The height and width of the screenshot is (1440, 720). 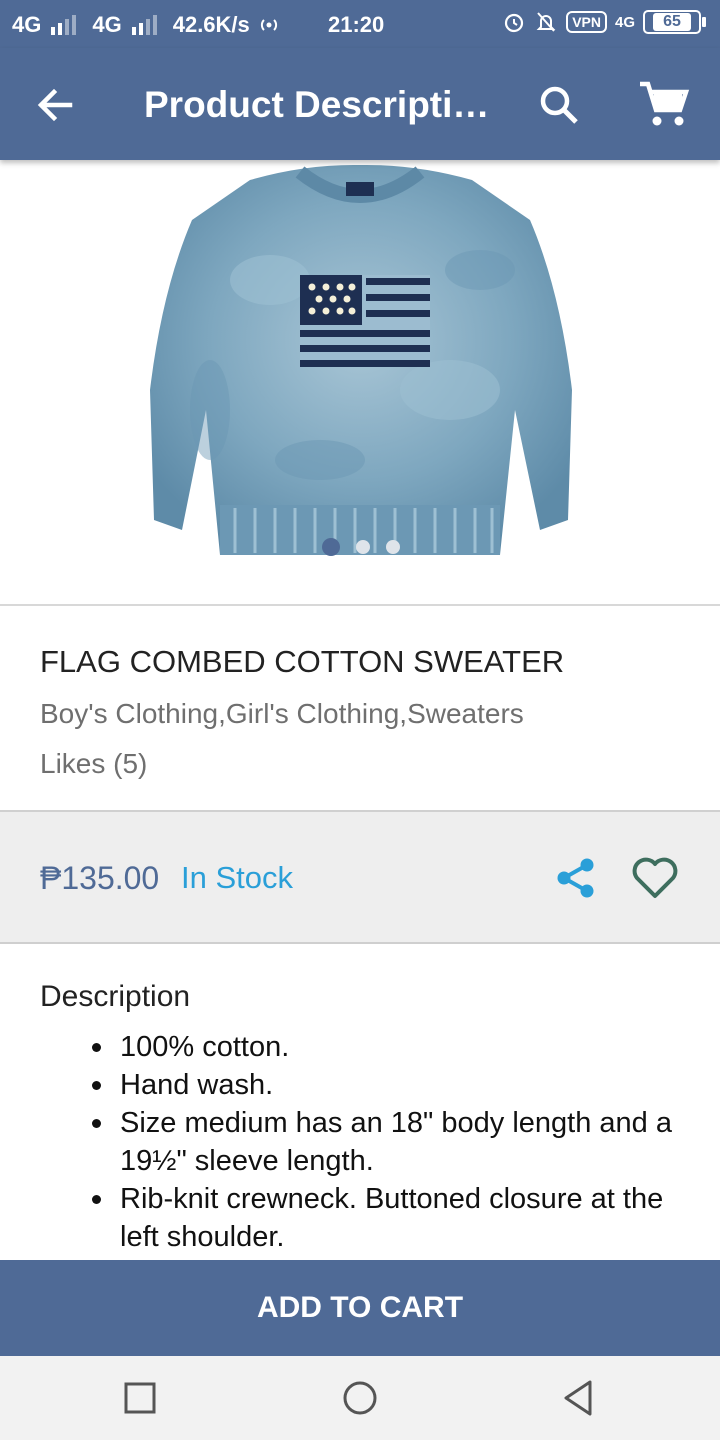 What do you see at coordinates (302, 661) in the screenshot?
I see `product-name: FLAG COMBED COTTON SWEATER` at bounding box center [302, 661].